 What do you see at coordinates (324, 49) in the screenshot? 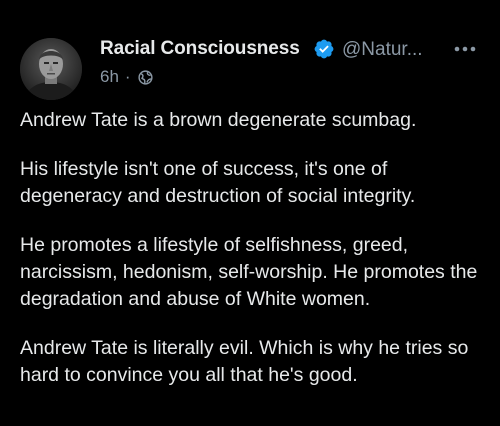
I see `verified-badge-icon` at bounding box center [324, 49].